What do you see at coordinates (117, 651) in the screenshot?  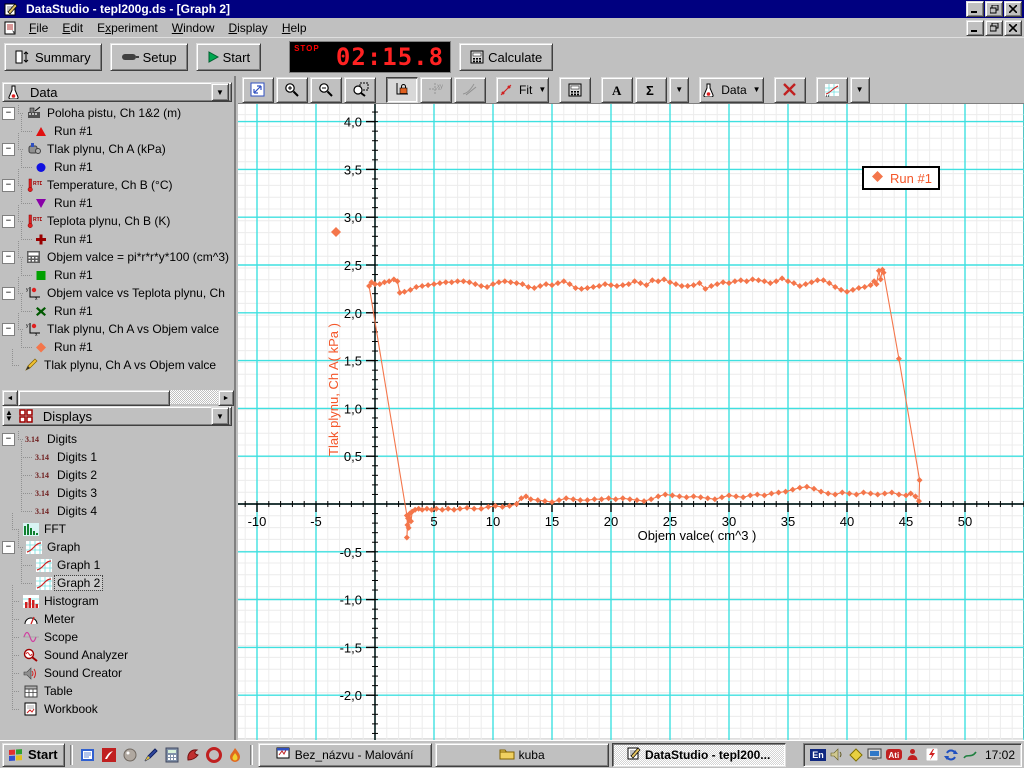 I see `displays-item-sound-analyzer: Sound Analyzer` at bounding box center [117, 651].